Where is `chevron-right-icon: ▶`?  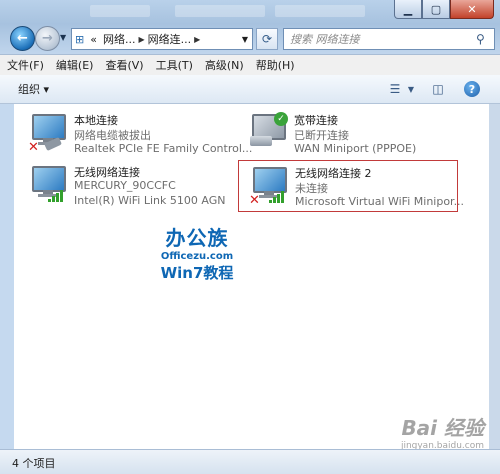
chevron-right-icon: ▶ is located at coordinates (197, 39).